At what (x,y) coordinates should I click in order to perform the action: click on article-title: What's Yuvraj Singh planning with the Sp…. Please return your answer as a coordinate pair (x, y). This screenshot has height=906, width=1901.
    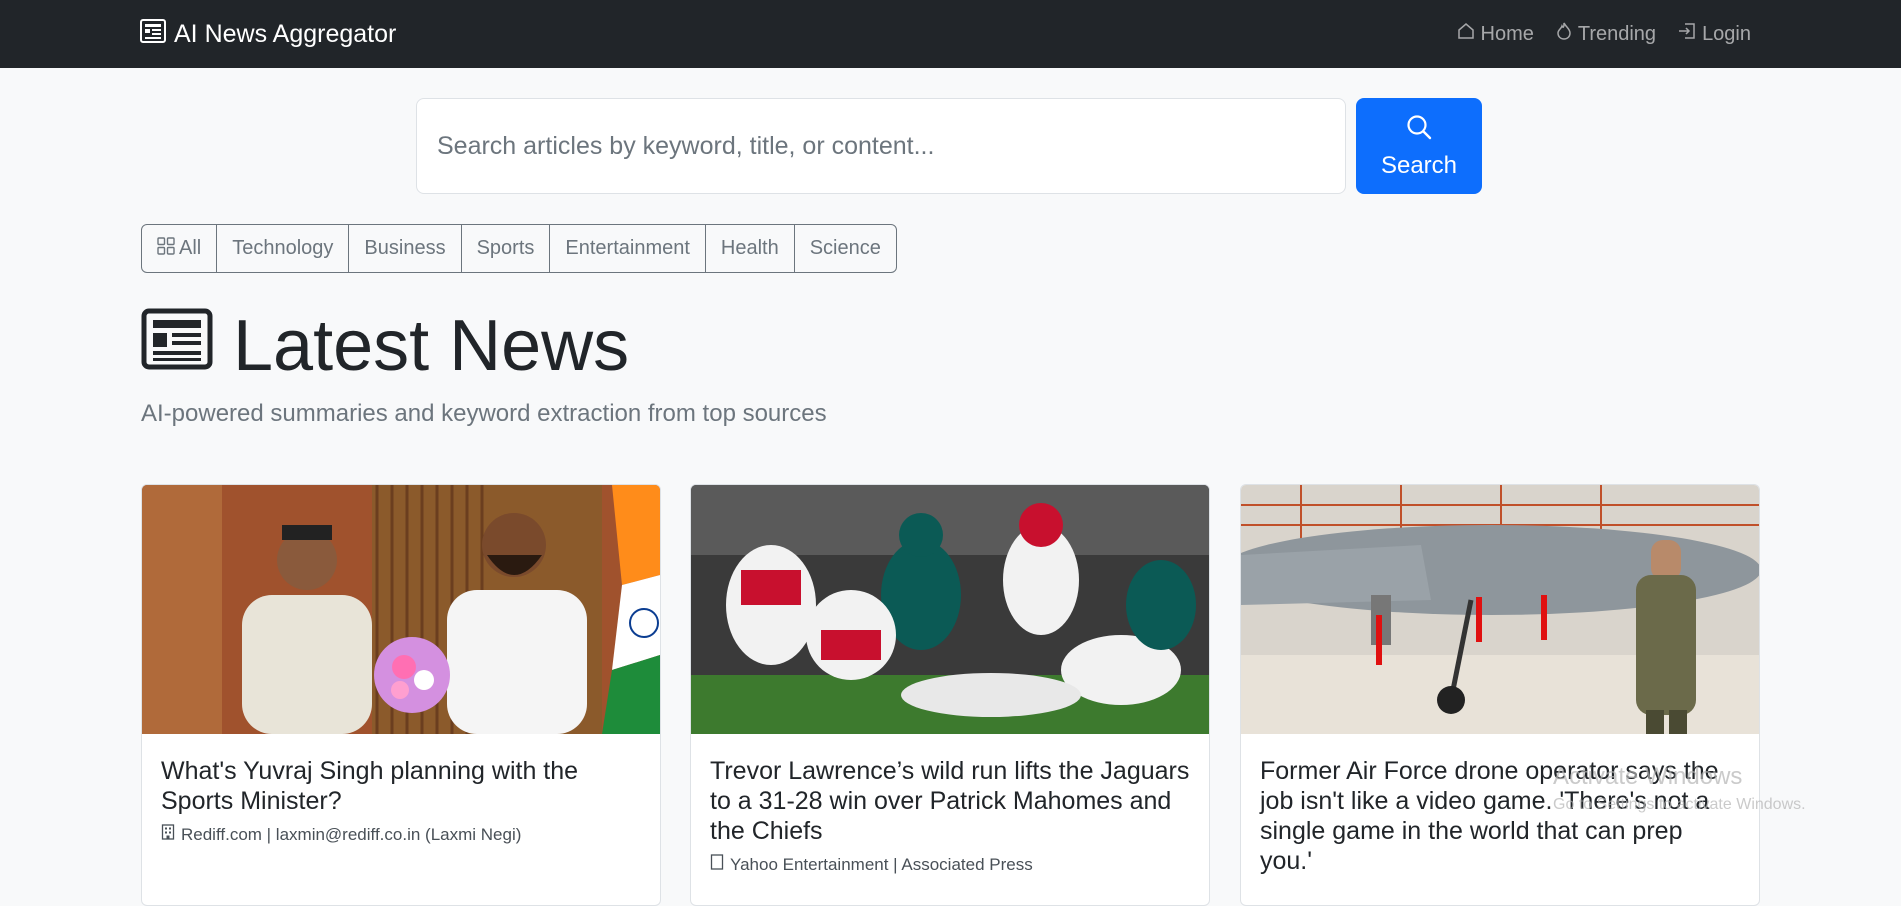
    Looking at the image, I should click on (401, 786).